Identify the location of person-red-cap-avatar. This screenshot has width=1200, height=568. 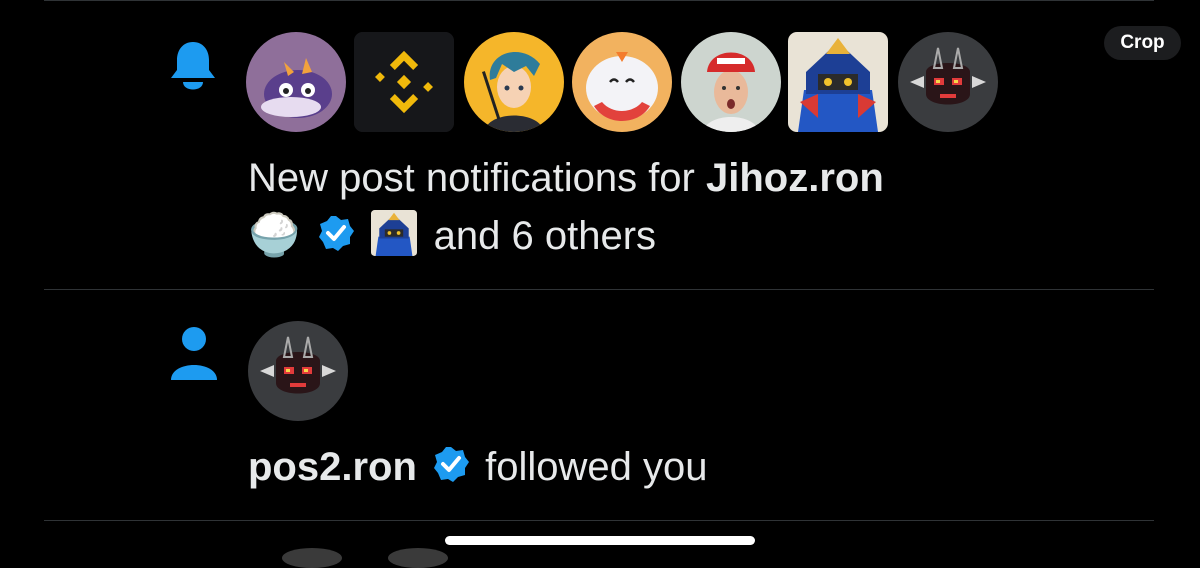
(731, 82).